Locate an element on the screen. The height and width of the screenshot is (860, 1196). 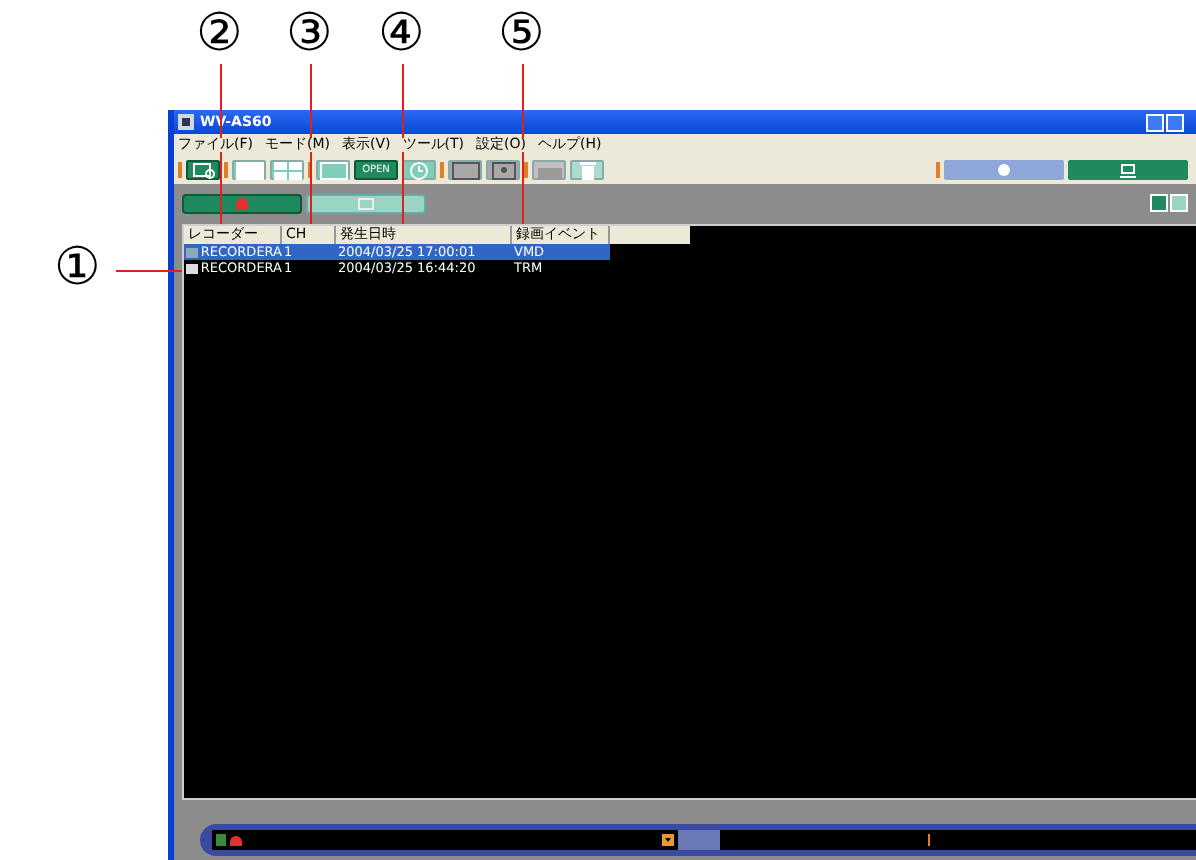
blank-column-header is located at coordinates (650, 235).